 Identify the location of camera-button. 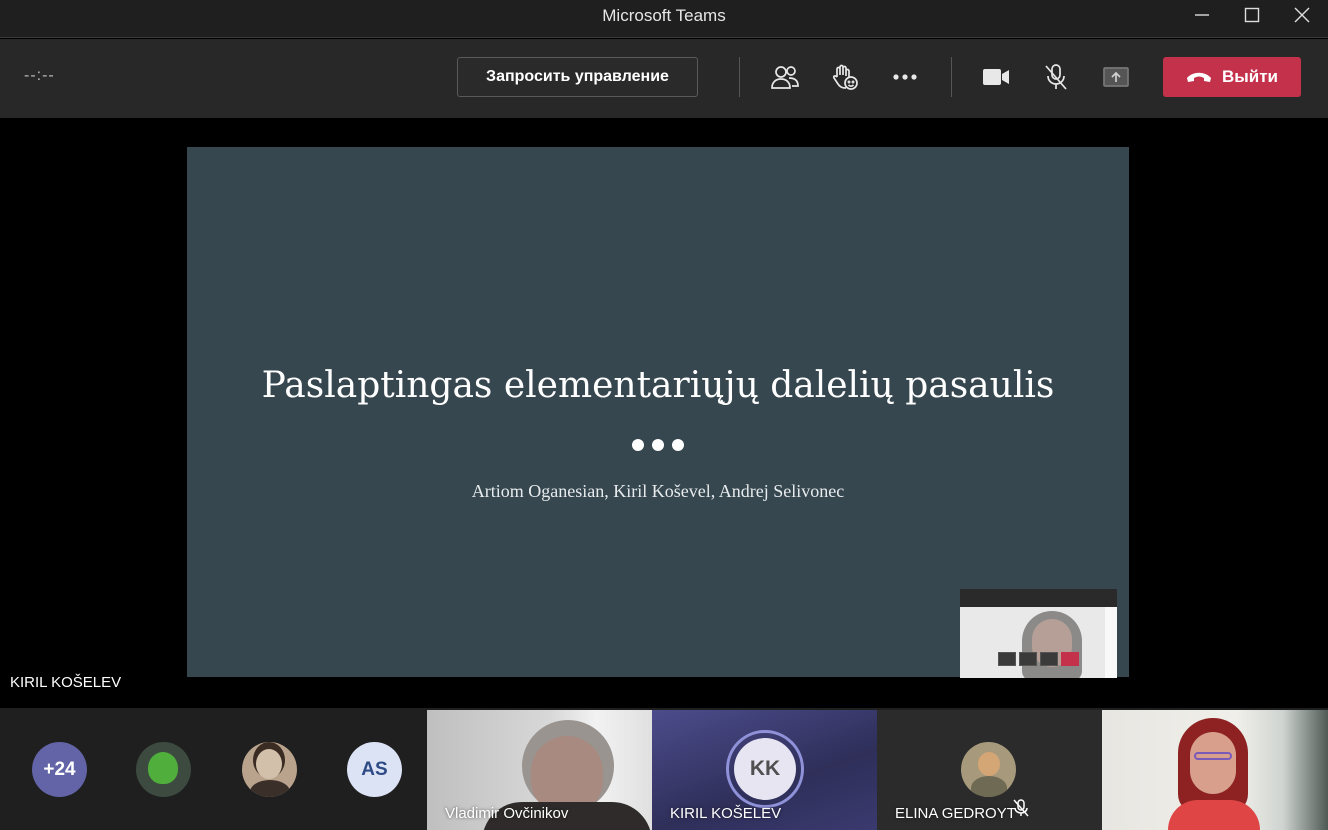
(996, 77).